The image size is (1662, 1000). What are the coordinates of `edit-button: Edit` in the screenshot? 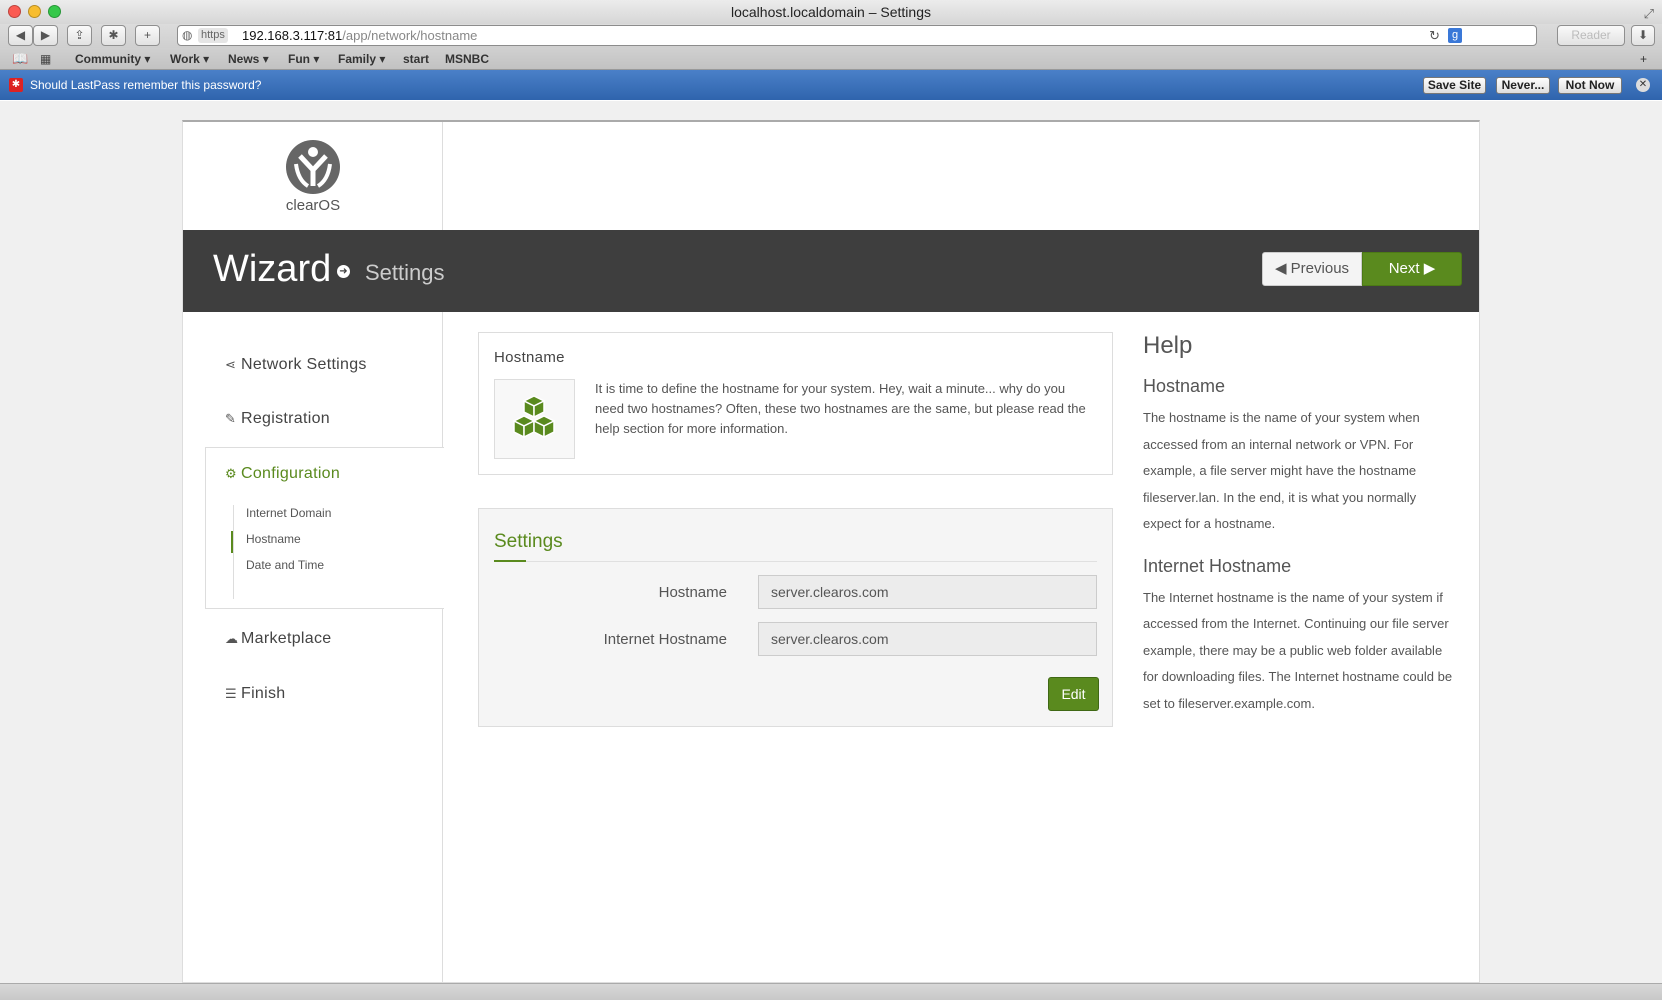 It's located at (1073, 694).